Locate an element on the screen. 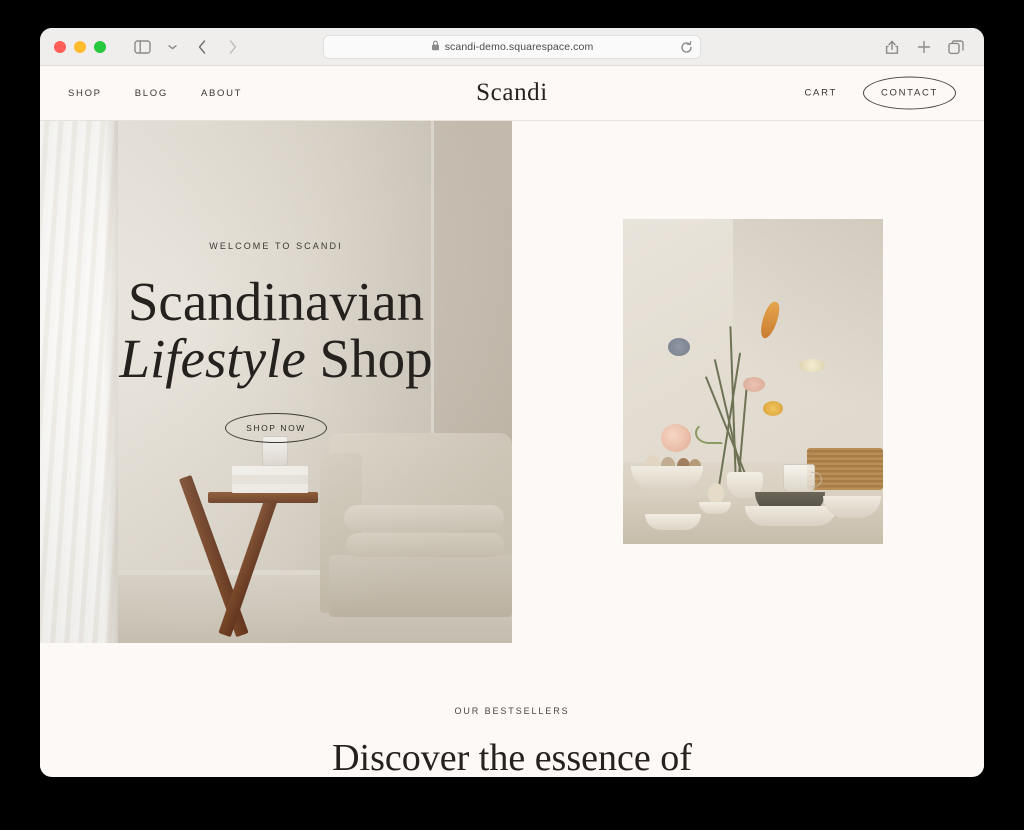  plus-icon is located at coordinates (924, 47).